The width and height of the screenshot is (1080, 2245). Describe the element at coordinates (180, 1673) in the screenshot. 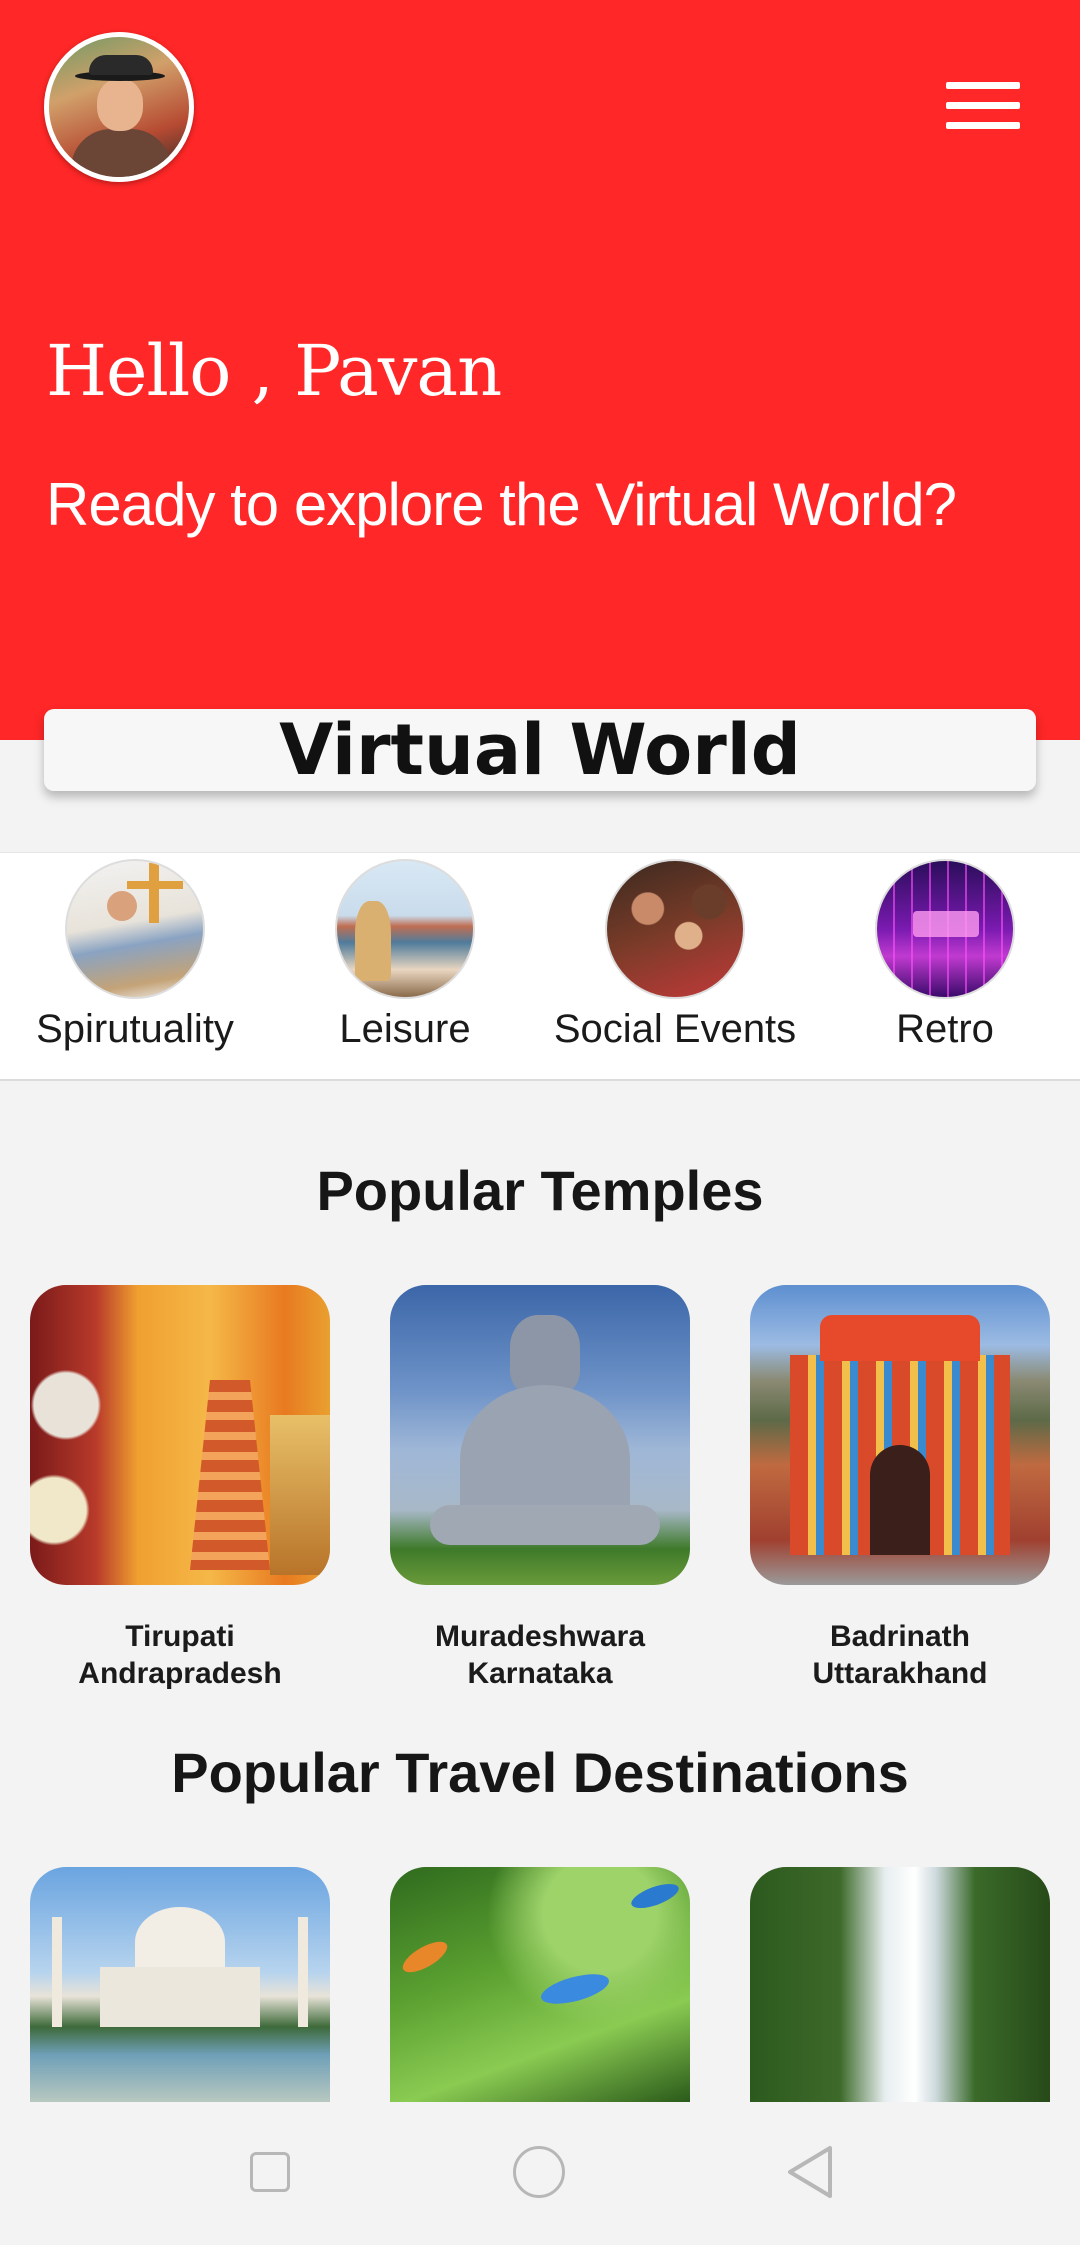

I see `temple-region: Andrapradesh` at that location.